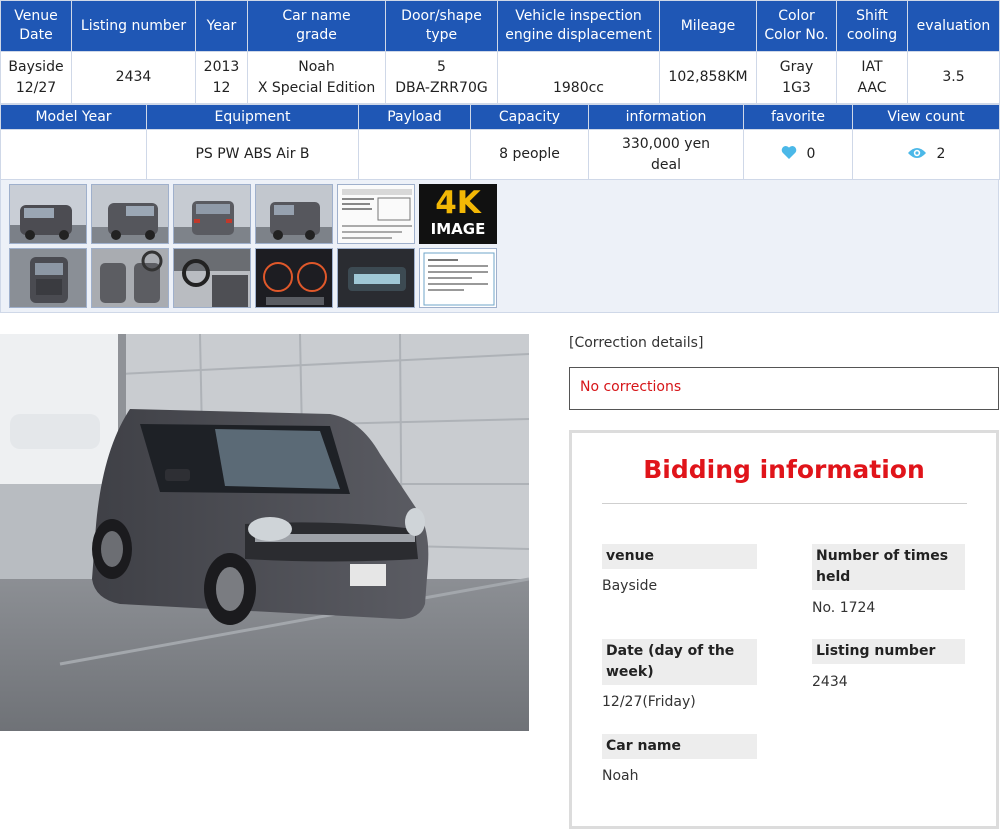  I want to click on bidding-divider, so click(784, 503).